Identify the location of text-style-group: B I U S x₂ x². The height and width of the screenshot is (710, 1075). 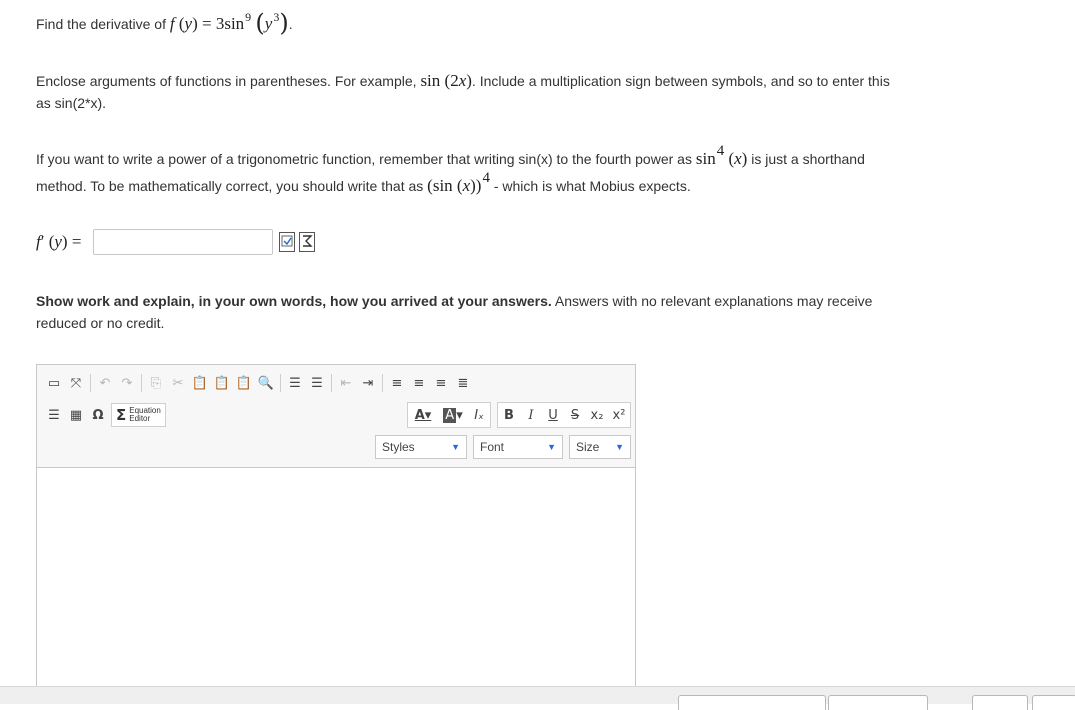
(564, 415).